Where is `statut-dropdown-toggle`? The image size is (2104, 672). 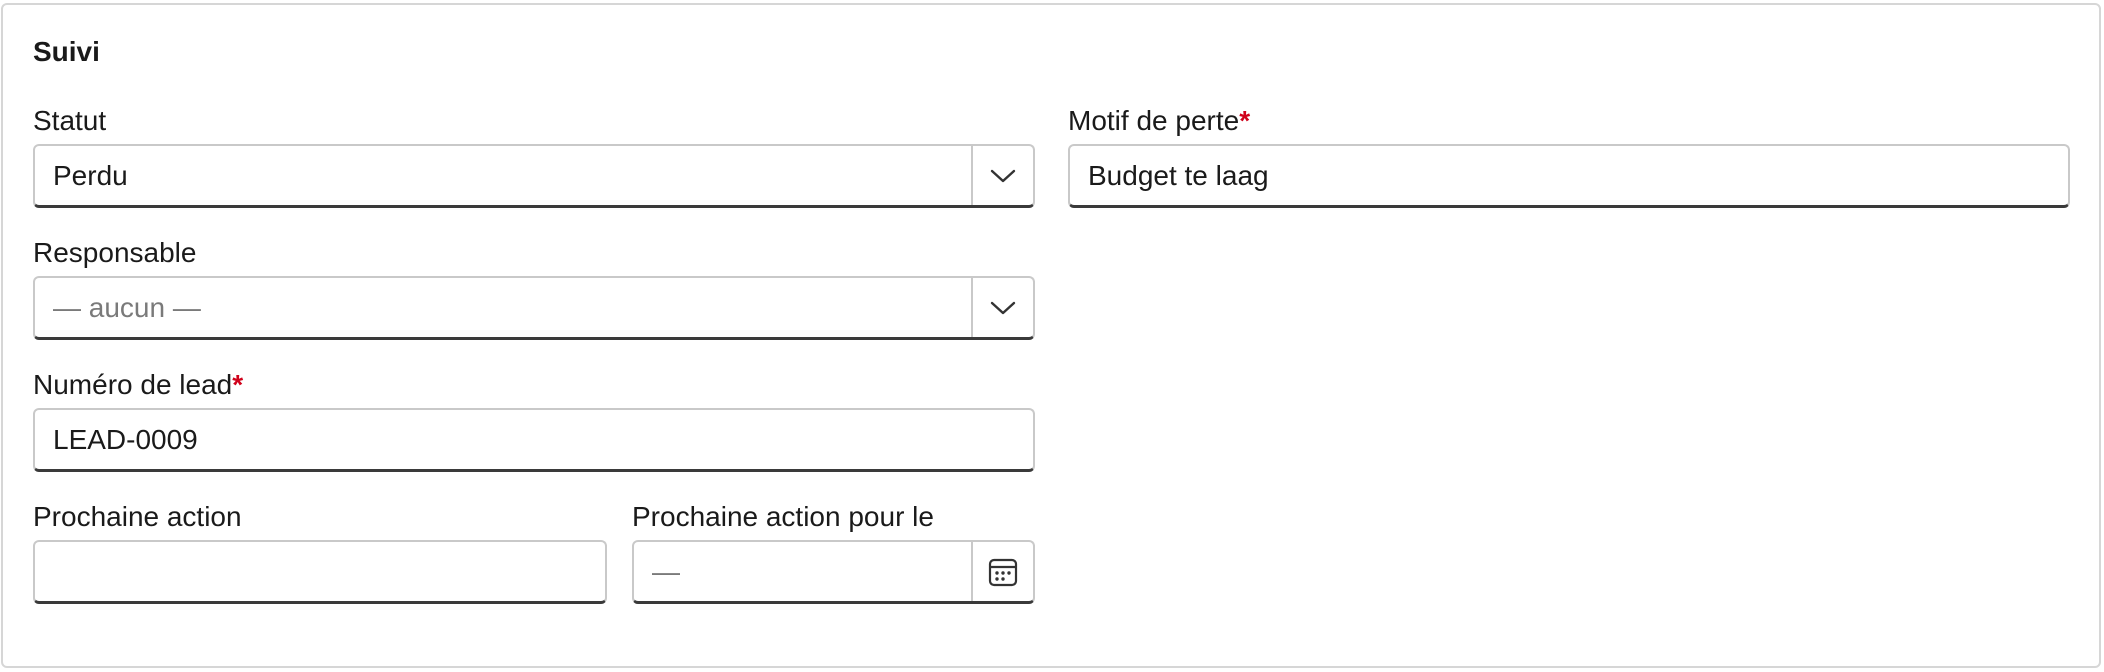
statut-dropdown-toggle is located at coordinates (1002, 175).